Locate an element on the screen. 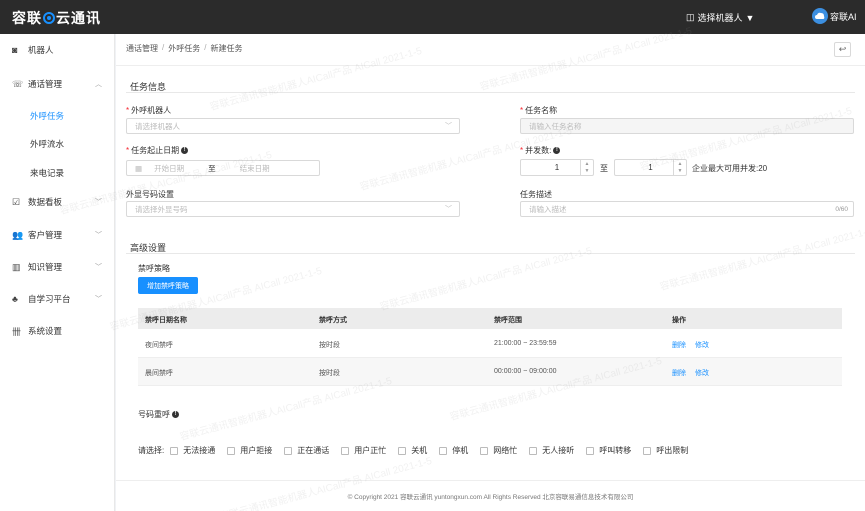 The image size is (865, 511). checkbox-option: 关机 is located at coordinates (412, 450).